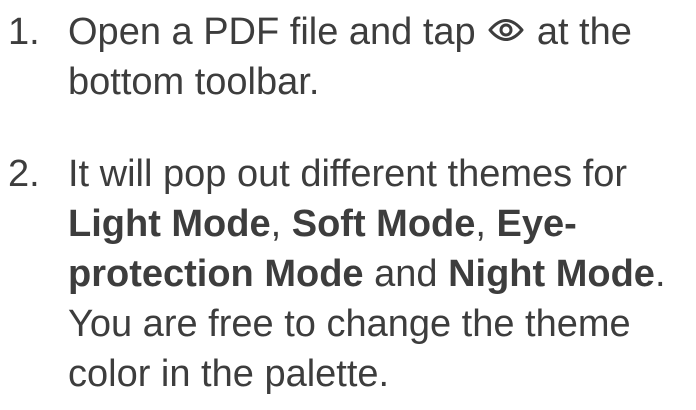 This screenshot has height=410, width=696. Describe the element at coordinates (272, 32) in the screenshot. I see `step-text: Open a PDF file and tap` at that location.